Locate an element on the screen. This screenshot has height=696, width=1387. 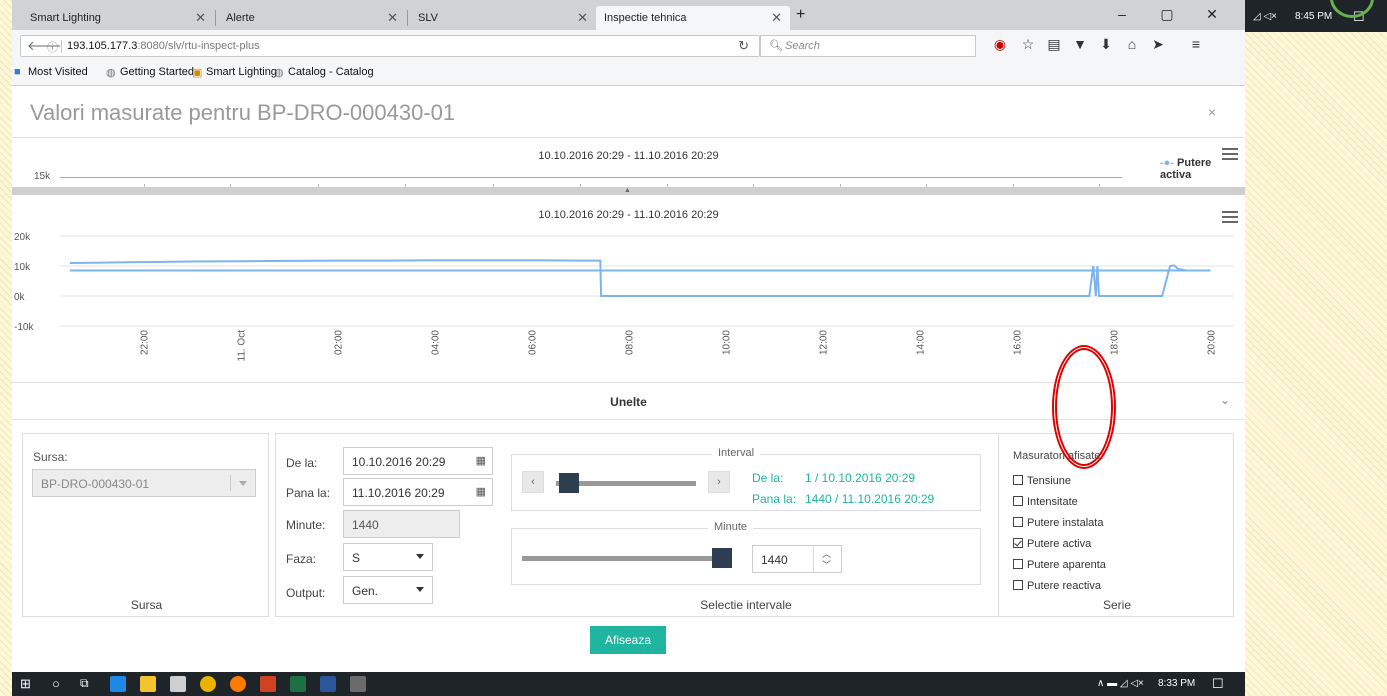
source-panel: Sursa: BP-DRO-000430-01 Sursa is located at coordinates (145, 525).